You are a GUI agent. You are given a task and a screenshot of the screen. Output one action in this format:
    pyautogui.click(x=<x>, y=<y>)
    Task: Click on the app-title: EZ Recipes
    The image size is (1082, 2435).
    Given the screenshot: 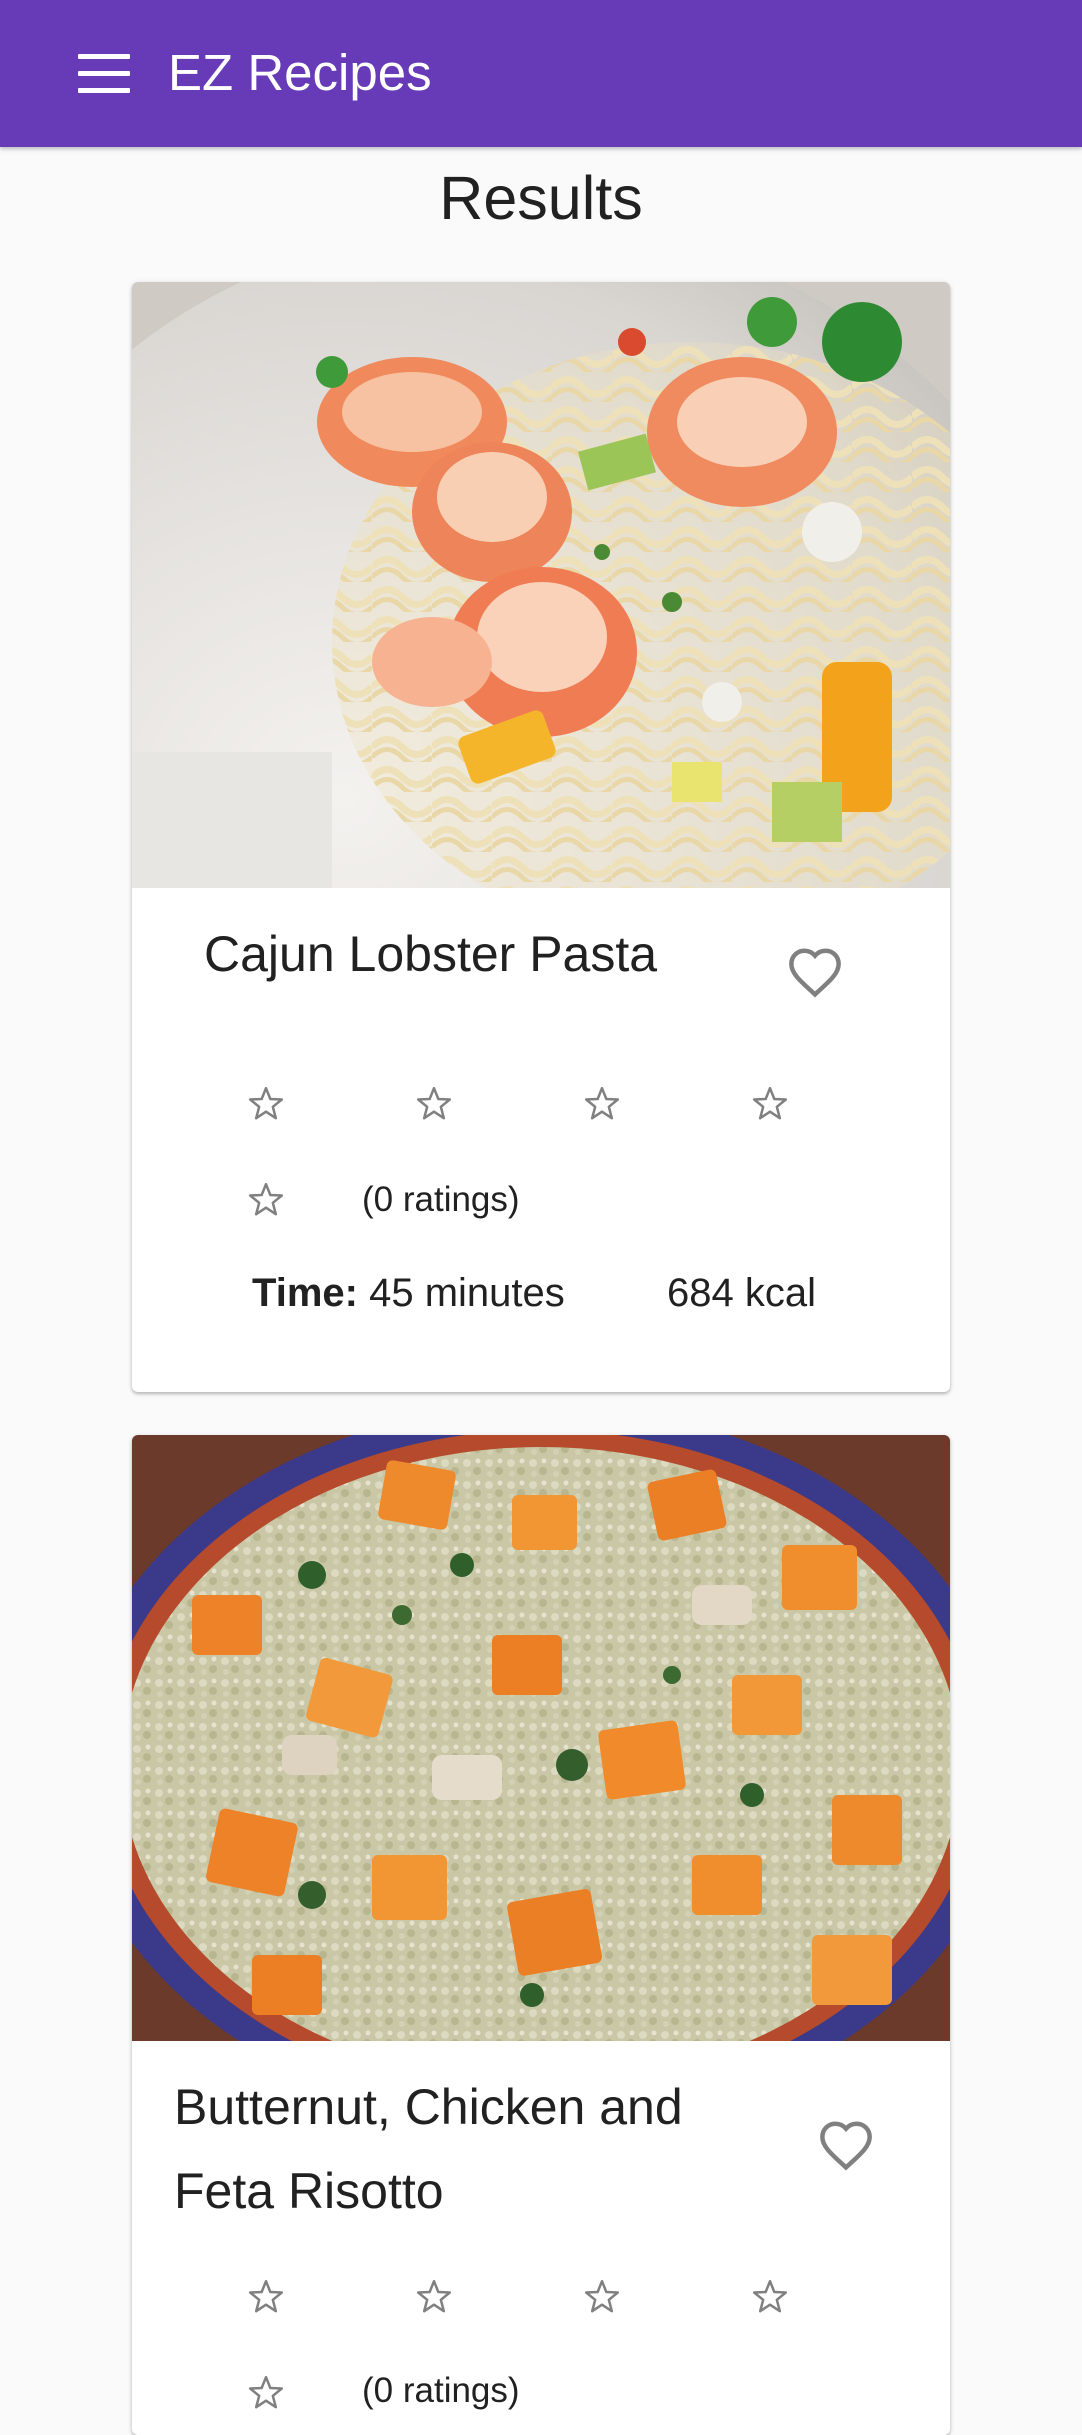 What is the action you would take?
    pyautogui.click(x=300, y=72)
    